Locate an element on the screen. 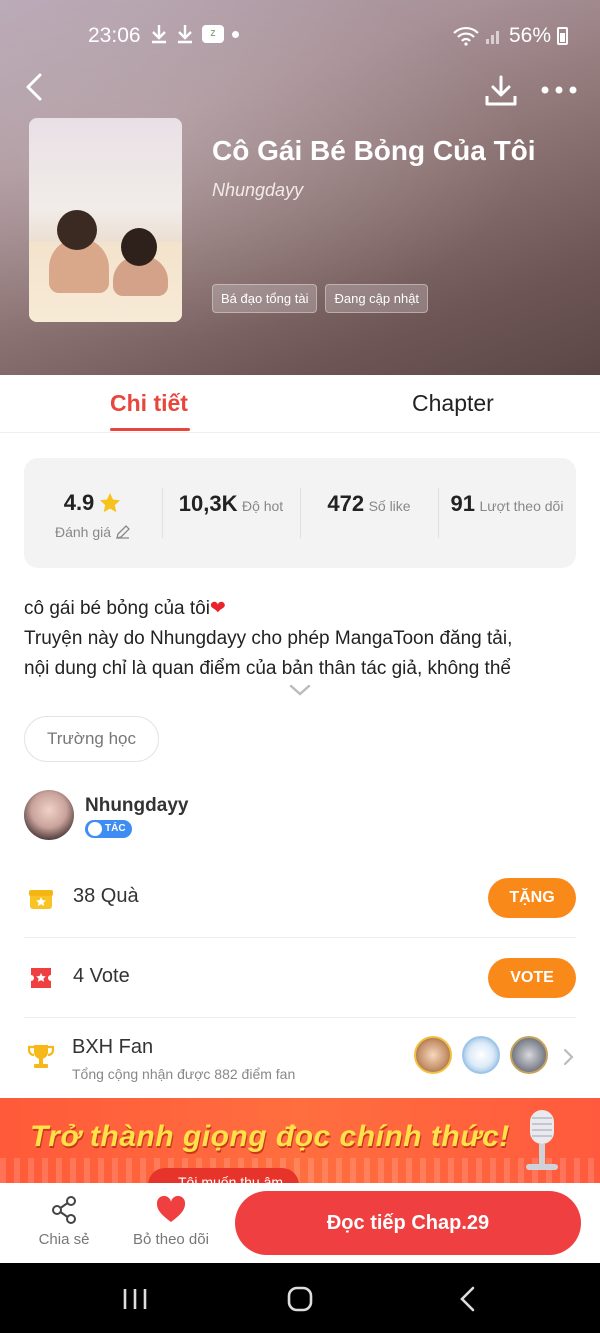 Image resolution: width=600 pixels, height=1333 pixels. vote-count: 4 Vote is located at coordinates (101, 976).